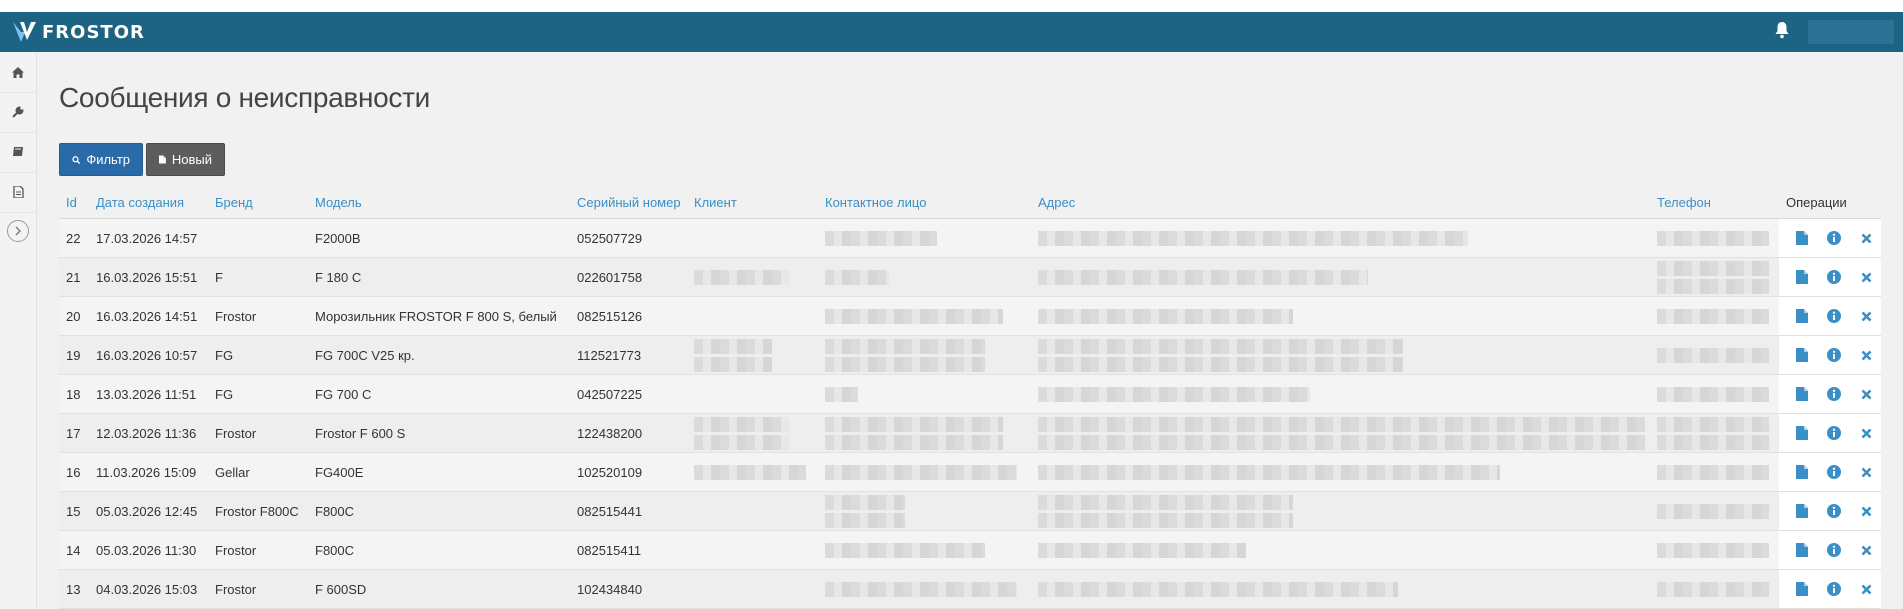  I want to click on cell-model: Морозильник FROSTOR F 800 S, белый, so click(439, 316).